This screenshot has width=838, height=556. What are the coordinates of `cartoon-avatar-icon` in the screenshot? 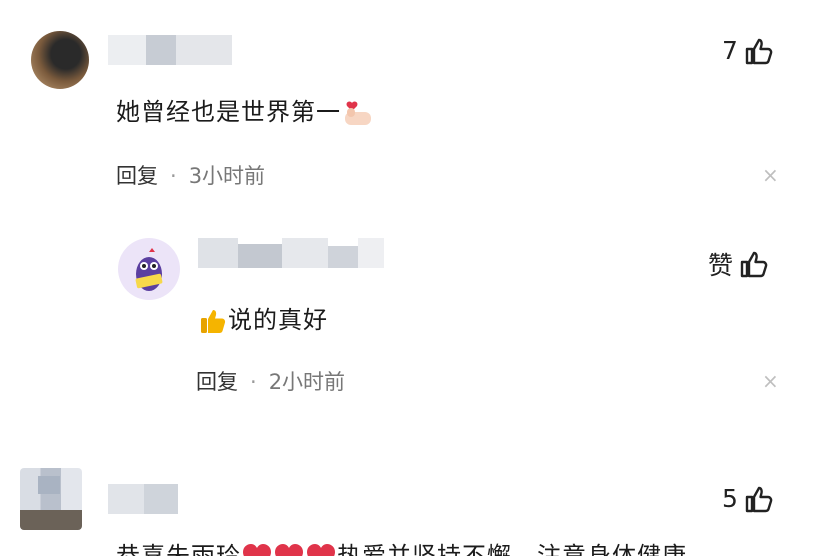 It's located at (149, 269).